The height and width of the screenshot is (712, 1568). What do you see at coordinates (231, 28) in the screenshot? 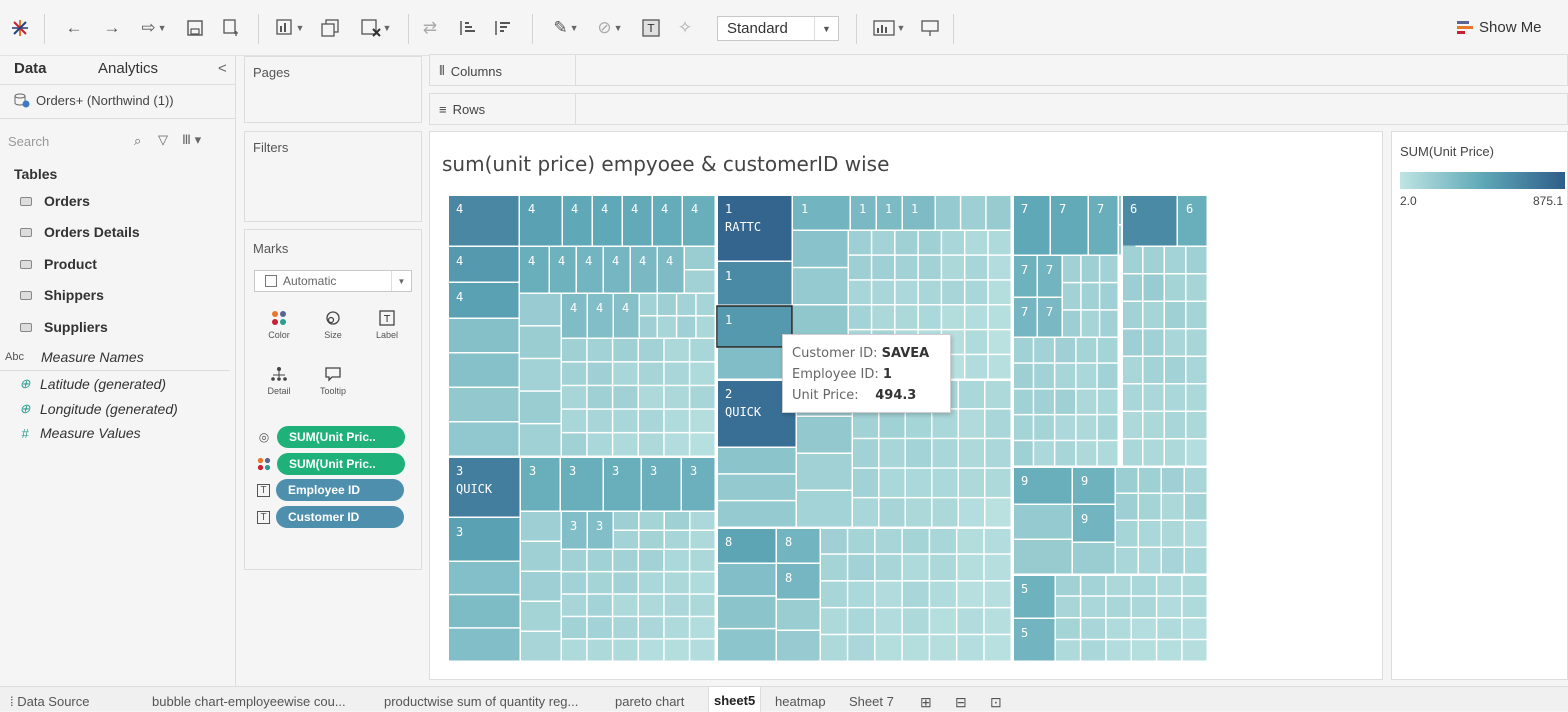
I see `new-data-source-icon` at bounding box center [231, 28].